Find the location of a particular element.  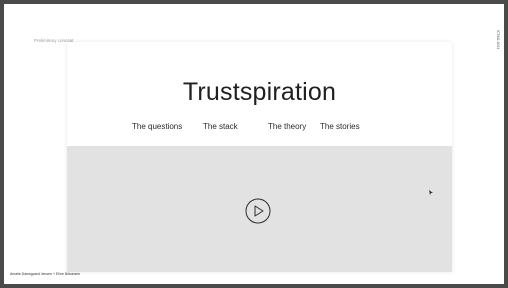

play-circle-icon is located at coordinates (258, 211).